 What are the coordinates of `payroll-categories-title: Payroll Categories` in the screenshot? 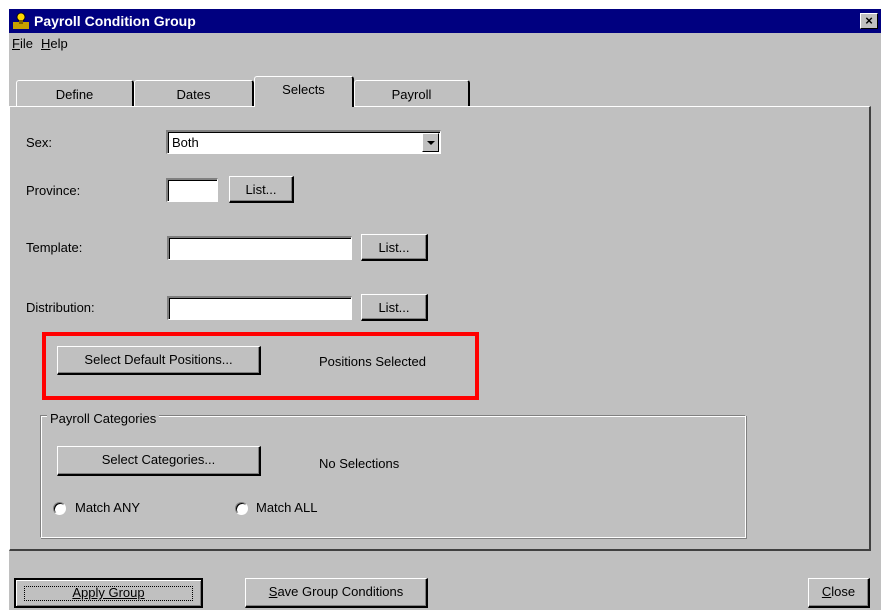 It's located at (103, 418).